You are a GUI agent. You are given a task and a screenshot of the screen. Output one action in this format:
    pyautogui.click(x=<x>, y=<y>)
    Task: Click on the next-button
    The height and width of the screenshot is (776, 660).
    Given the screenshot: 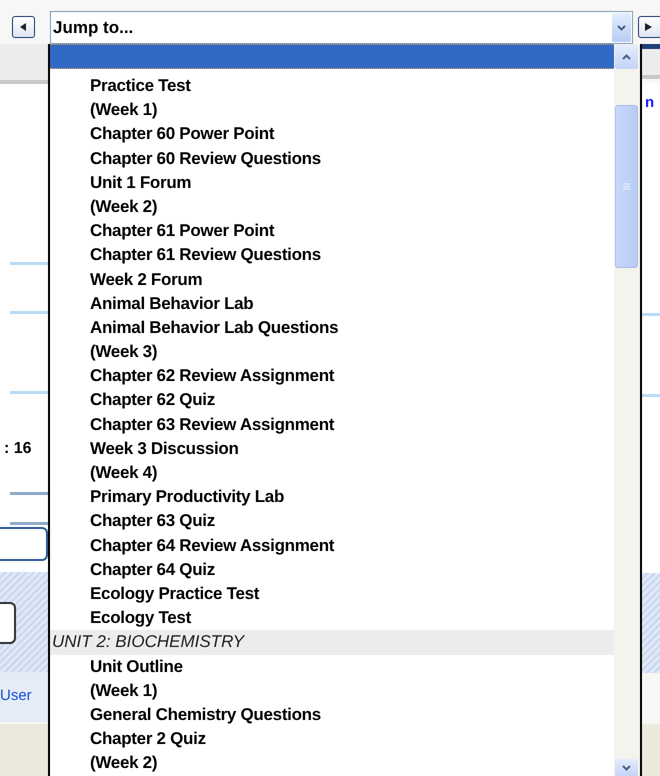 What is the action you would take?
    pyautogui.click(x=649, y=27)
    